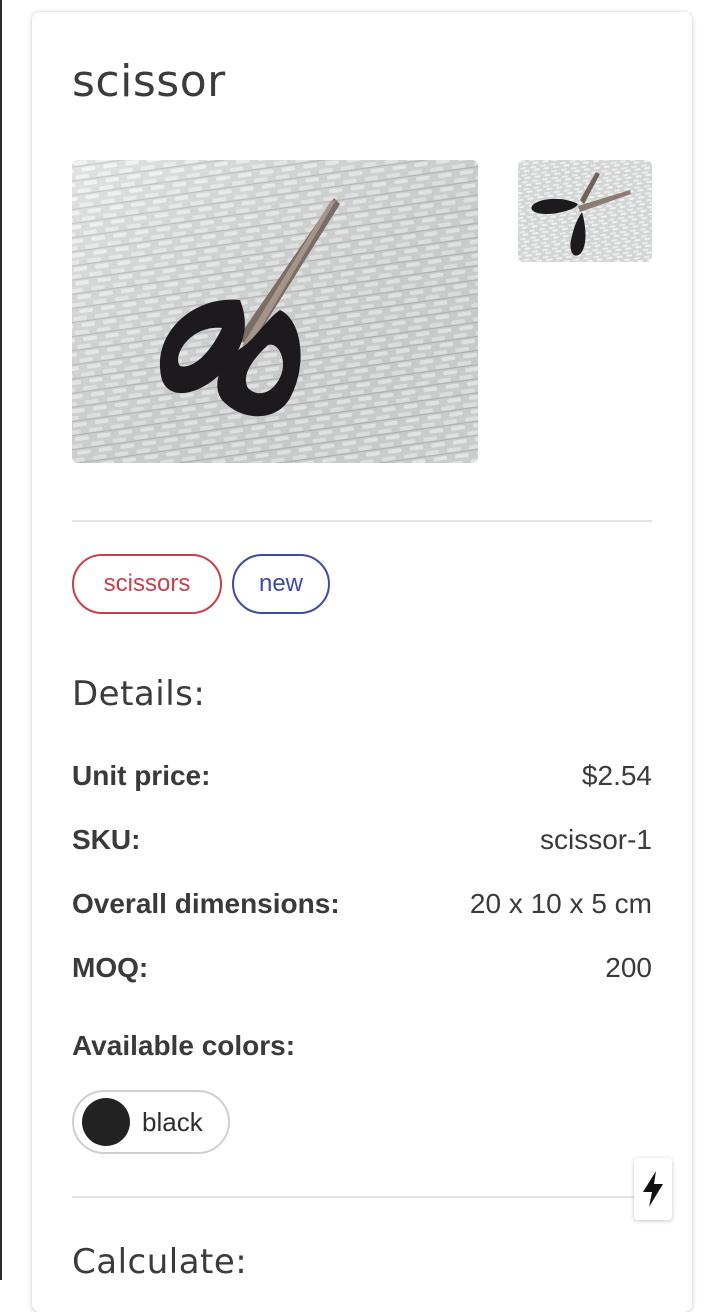 The height and width of the screenshot is (1312, 720). What do you see at coordinates (1, 640) in the screenshot?
I see `window-edge` at bounding box center [1, 640].